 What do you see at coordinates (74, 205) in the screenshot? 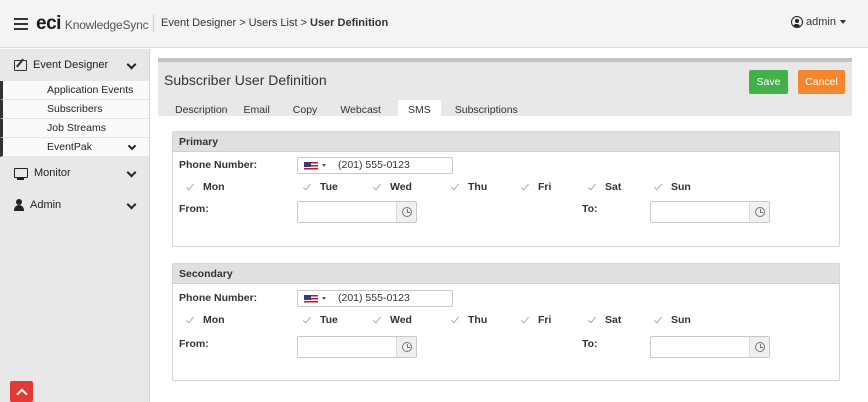
I see `sidebar-item-admin: Admin` at bounding box center [74, 205].